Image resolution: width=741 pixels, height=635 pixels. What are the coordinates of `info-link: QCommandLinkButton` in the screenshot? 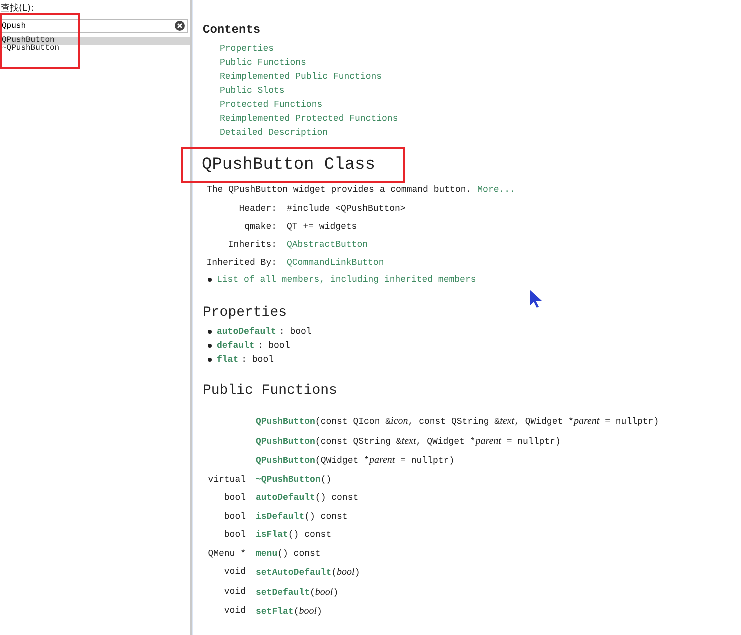 It's located at (346, 263).